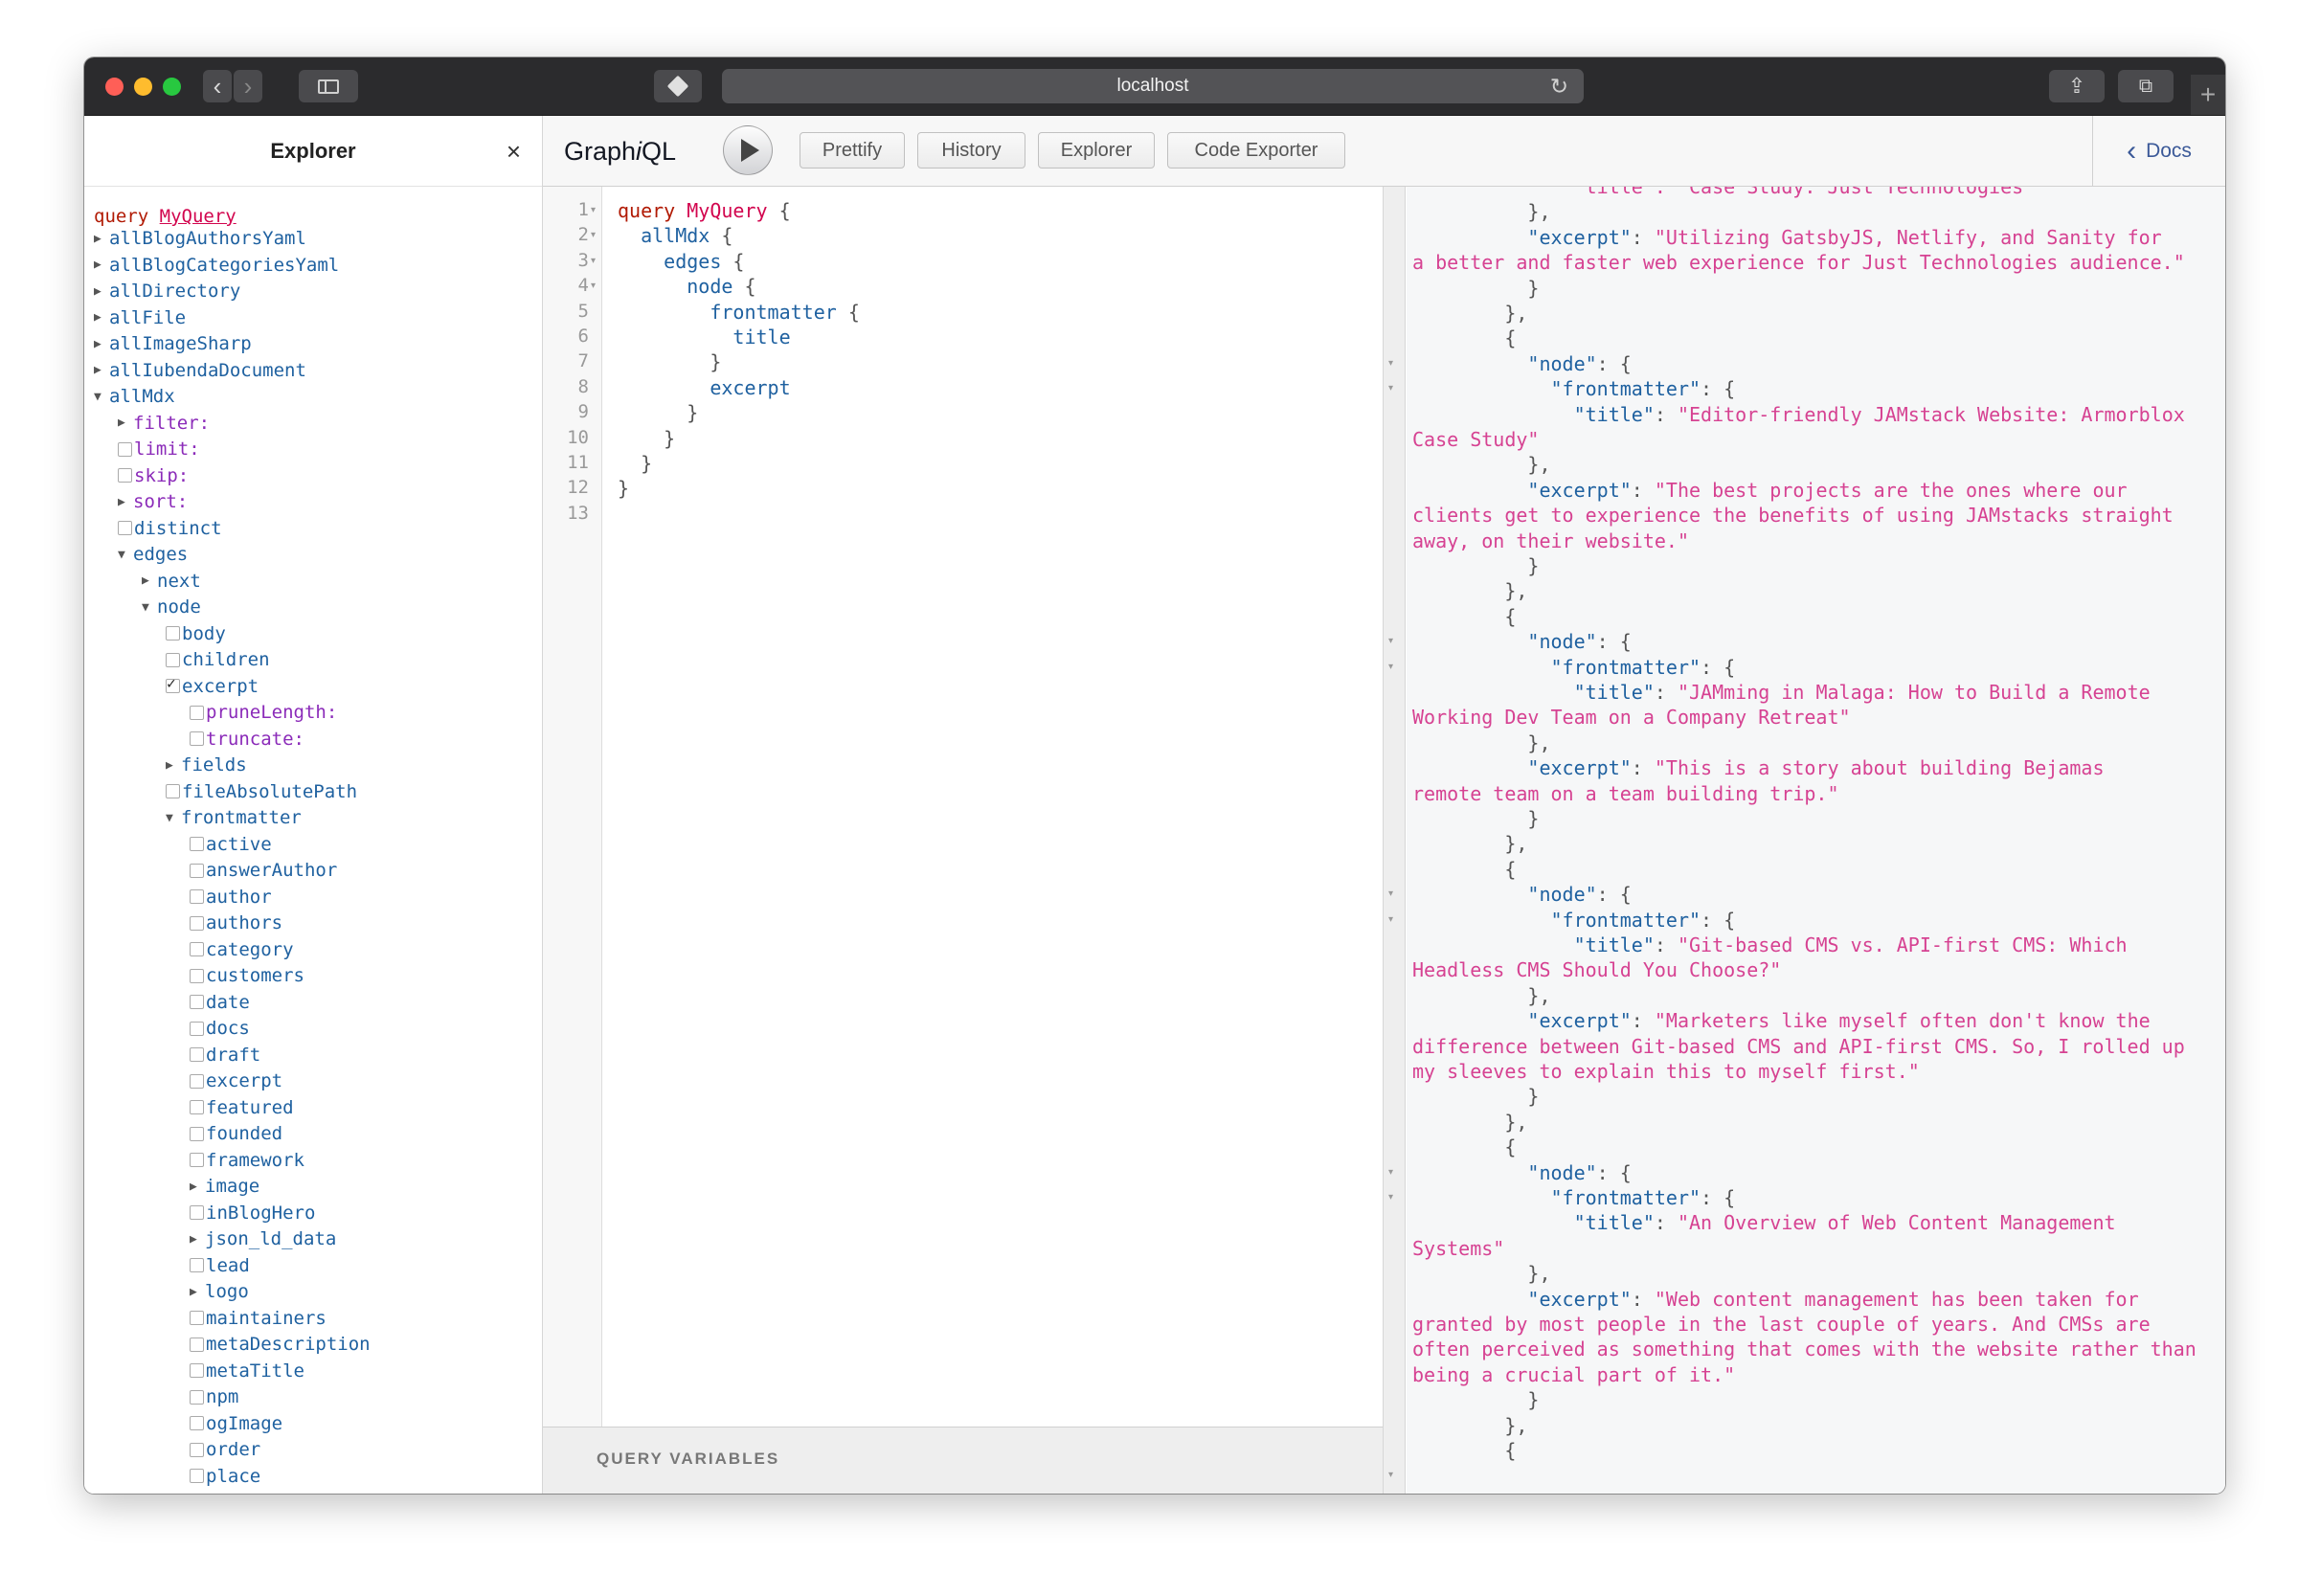  Describe the element at coordinates (252, 1213) in the screenshot. I see `explorer-field-inbloghero: inBlogHero` at that location.